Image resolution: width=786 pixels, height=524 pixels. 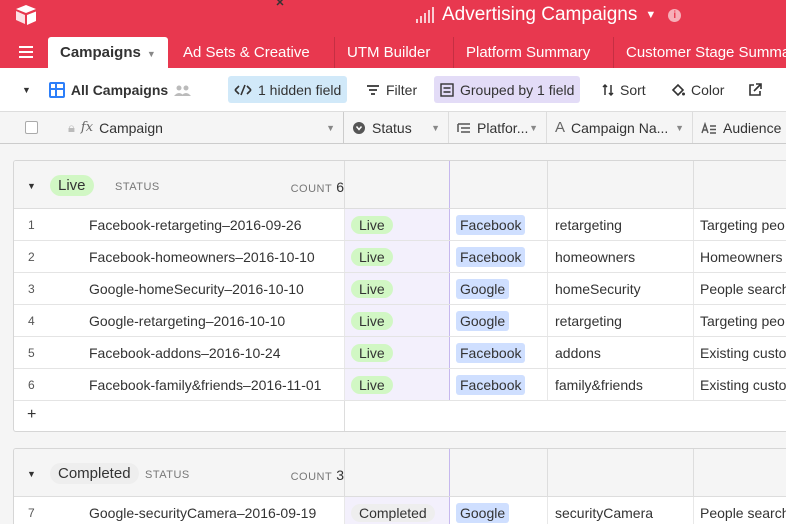 I want to click on info-icon: i, so click(x=675, y=15).